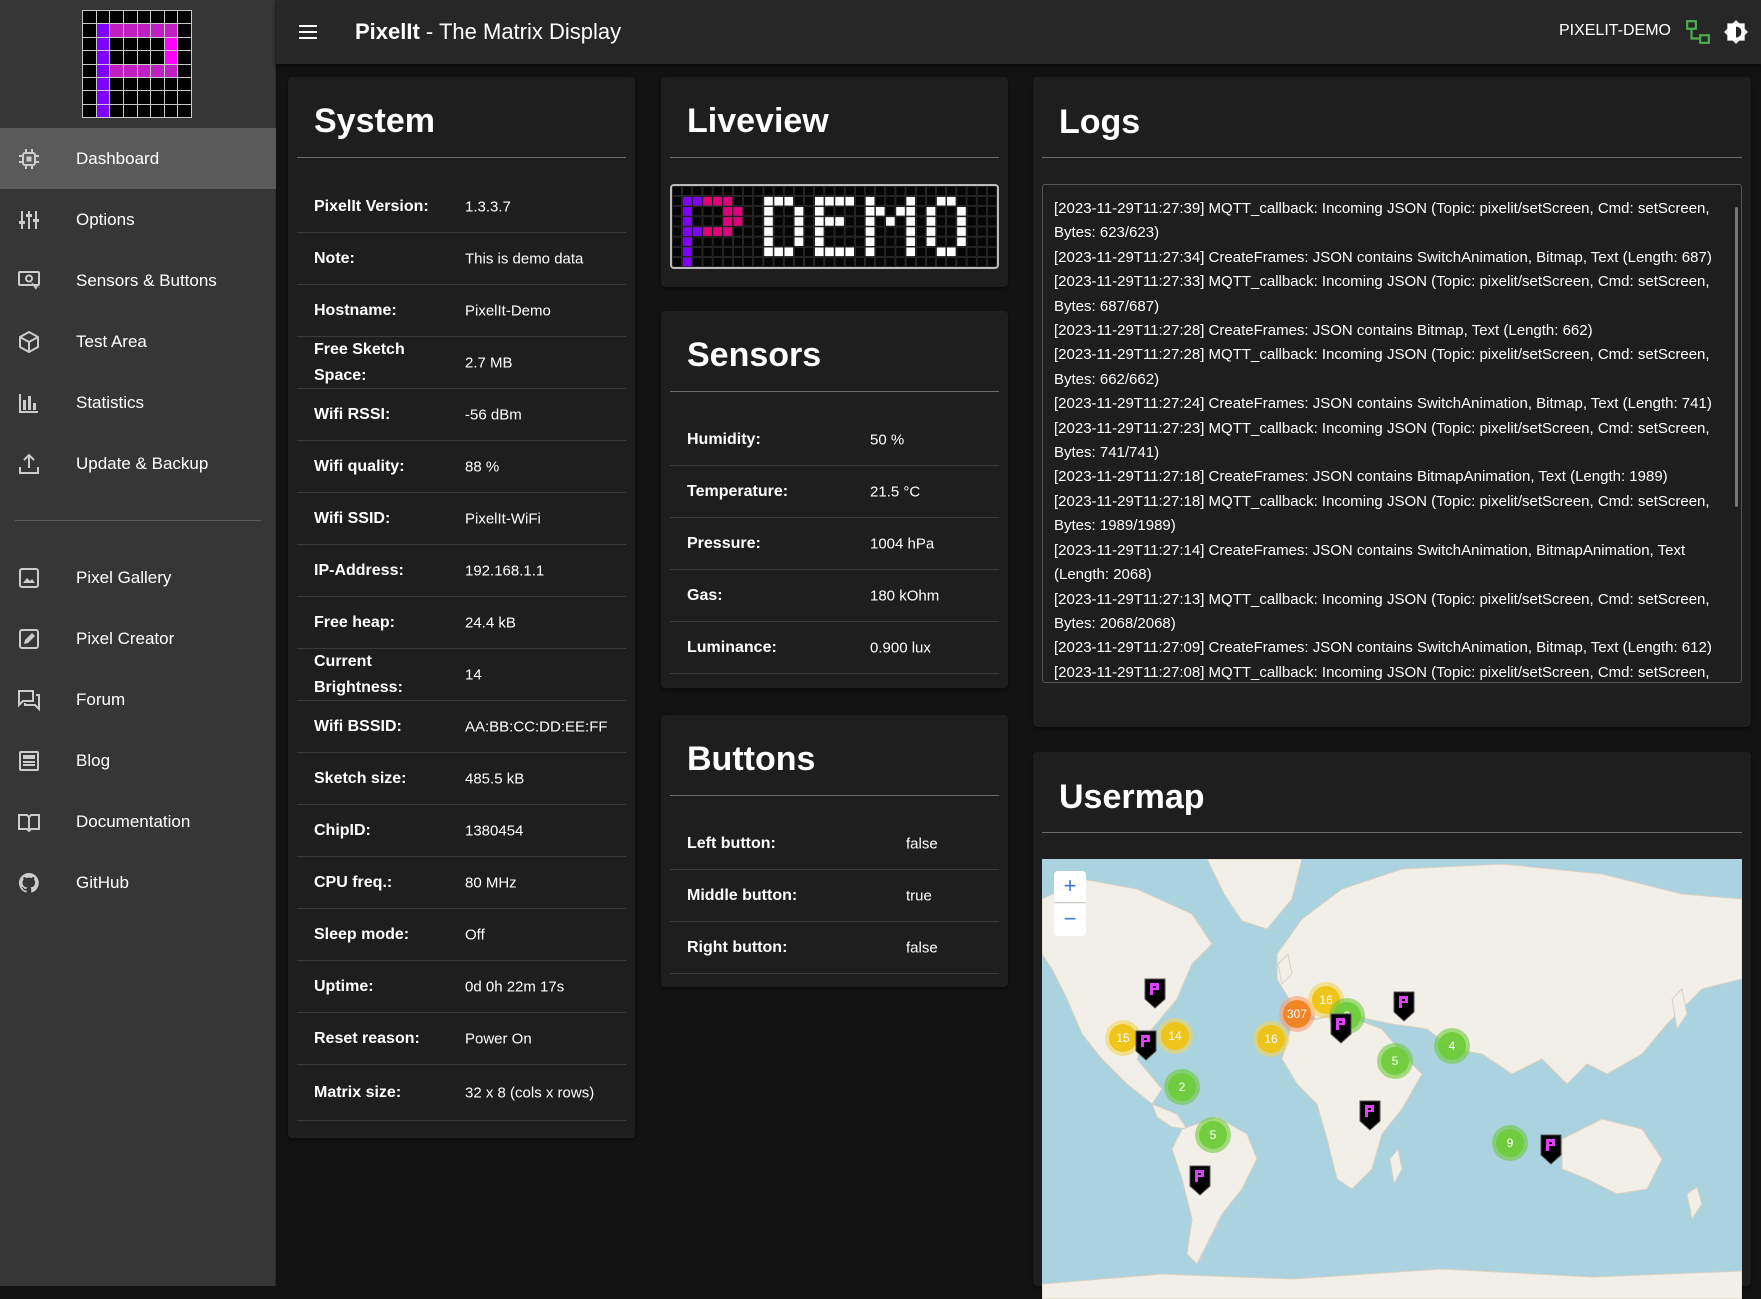 The height and width of the screenshot is (1299, 1761). I want to click on sidebar-item-dashboard: Dashboard, so click(138, 158).